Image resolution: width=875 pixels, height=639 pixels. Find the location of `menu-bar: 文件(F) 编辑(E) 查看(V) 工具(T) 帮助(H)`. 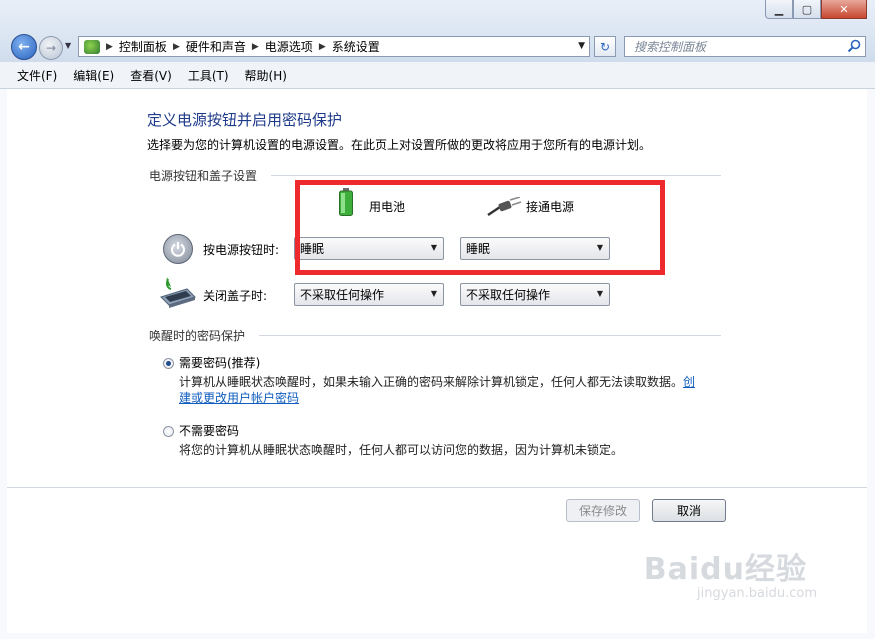

menu-bar: 文件(F) 编辑(E) 查看(V) 工具(T) 帮助(H) is located at coordinates (437, 75).